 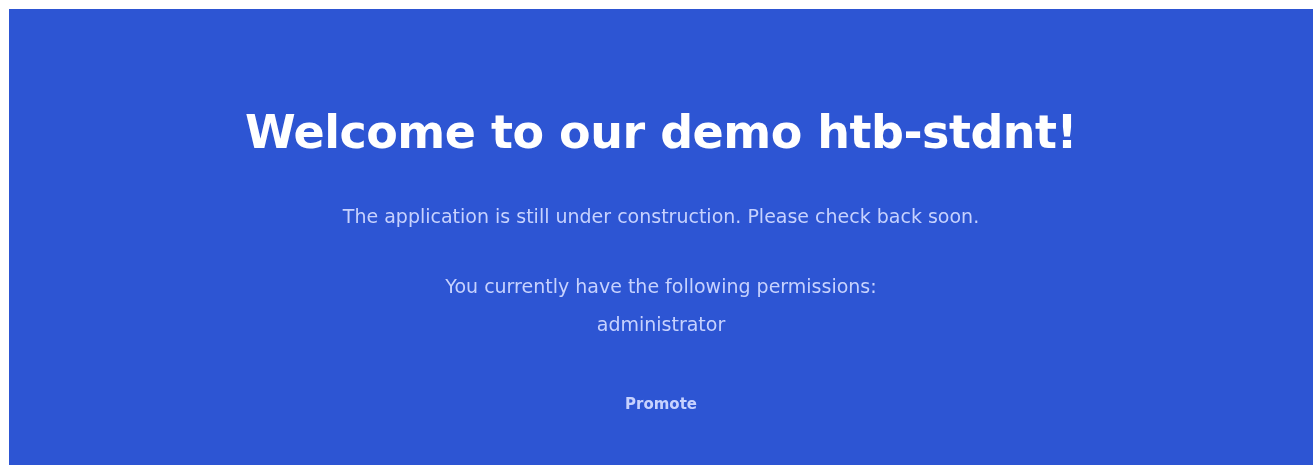 I want to click on permissions-label: You currently have the following permissions:, so click(x=661, y=286).